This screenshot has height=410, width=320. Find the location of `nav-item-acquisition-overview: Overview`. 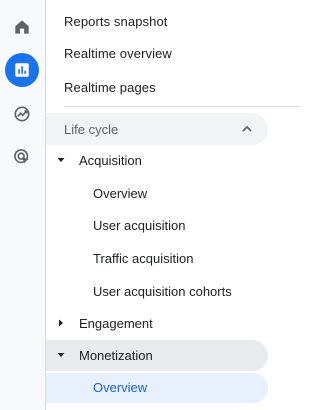

nav-item-acquisition-overview: Overview is located at coordinates (120, 193).